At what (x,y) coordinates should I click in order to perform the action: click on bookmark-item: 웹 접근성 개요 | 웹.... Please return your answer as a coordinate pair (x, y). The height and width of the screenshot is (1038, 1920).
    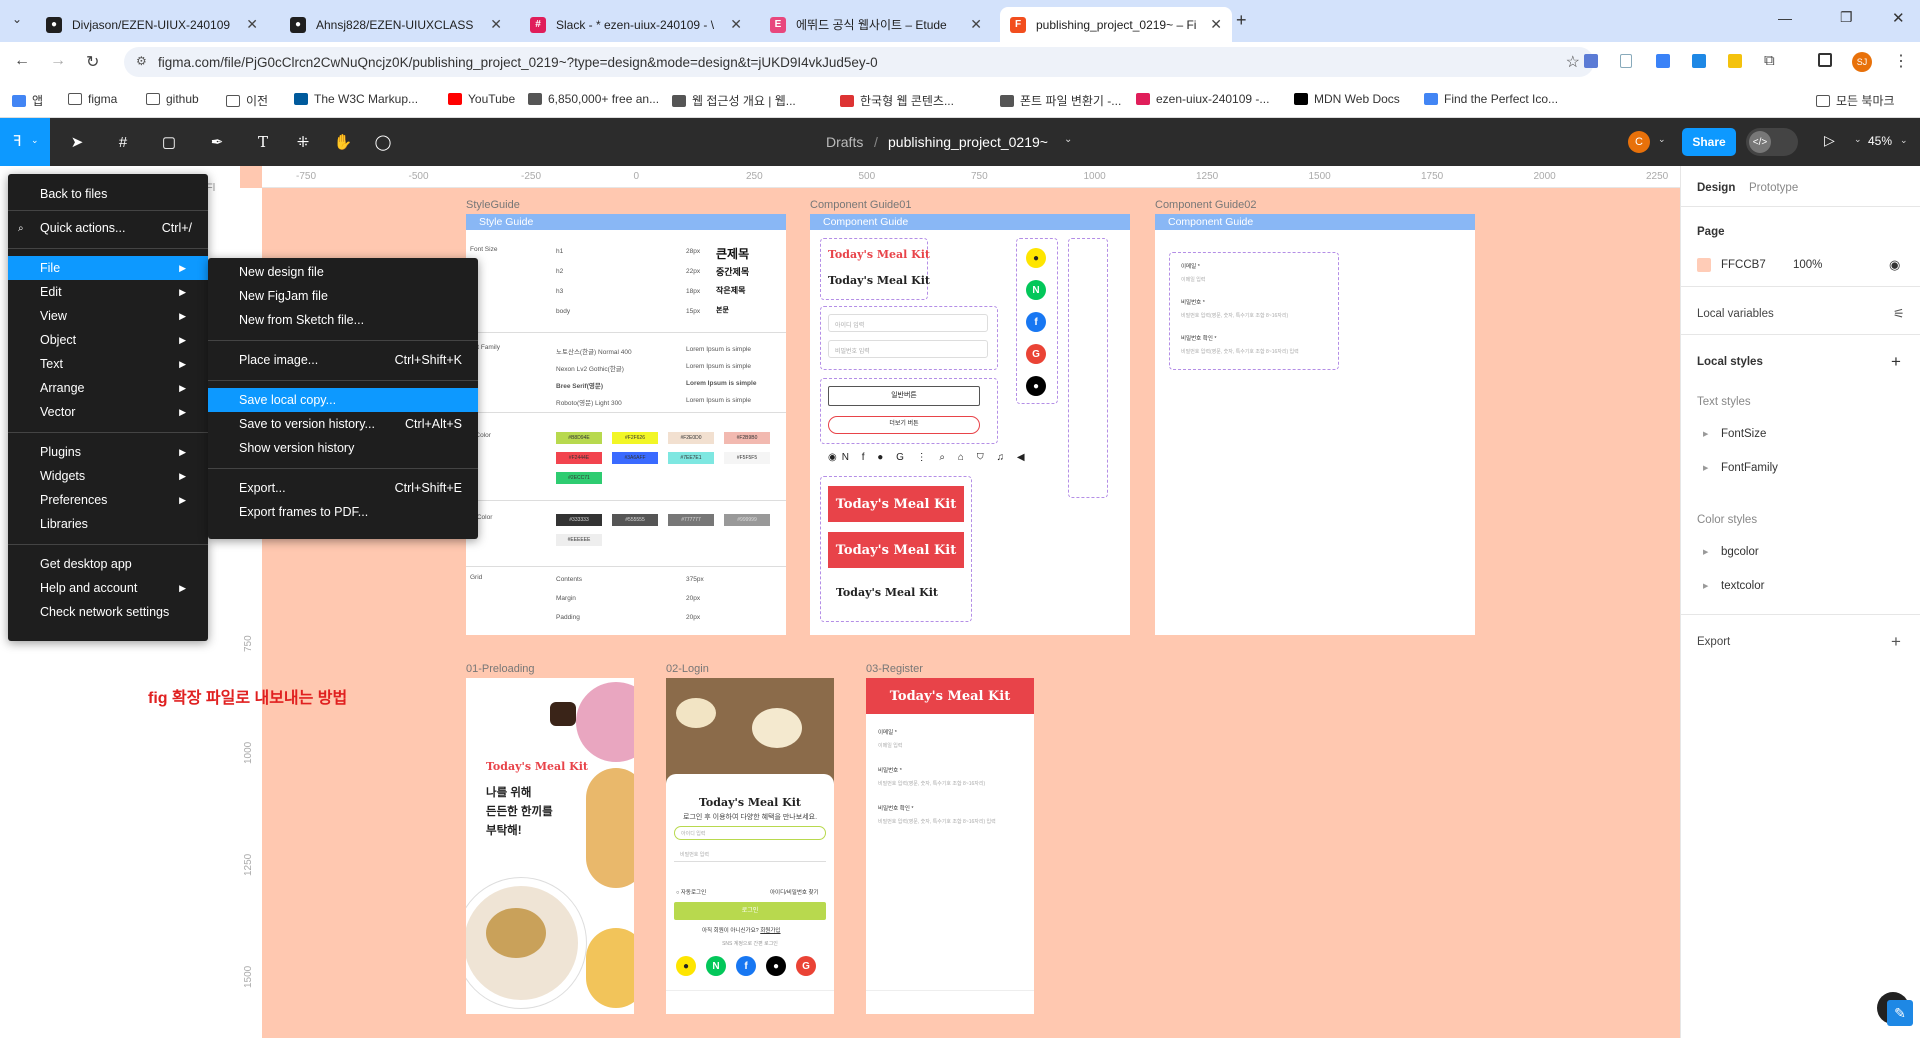
    Looking at the image, I should click on (734, 100).